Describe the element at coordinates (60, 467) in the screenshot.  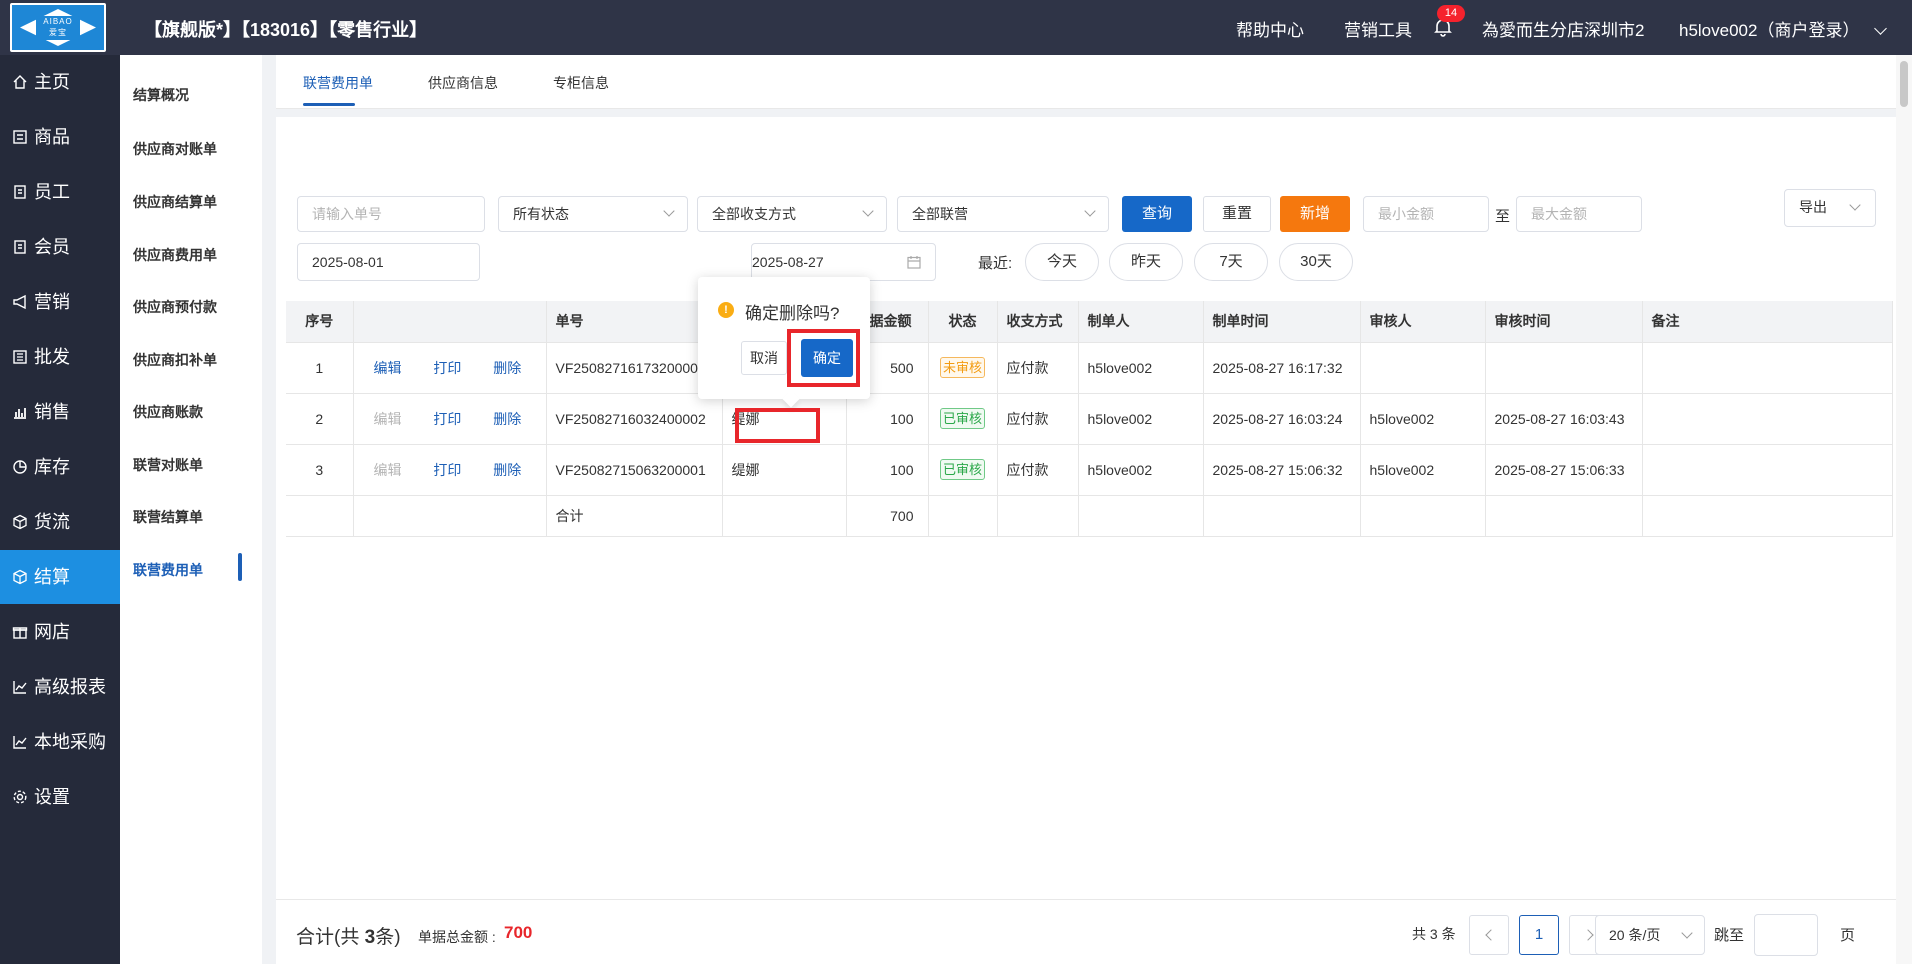
I see `nav-item-inventory: 库存` at that location.